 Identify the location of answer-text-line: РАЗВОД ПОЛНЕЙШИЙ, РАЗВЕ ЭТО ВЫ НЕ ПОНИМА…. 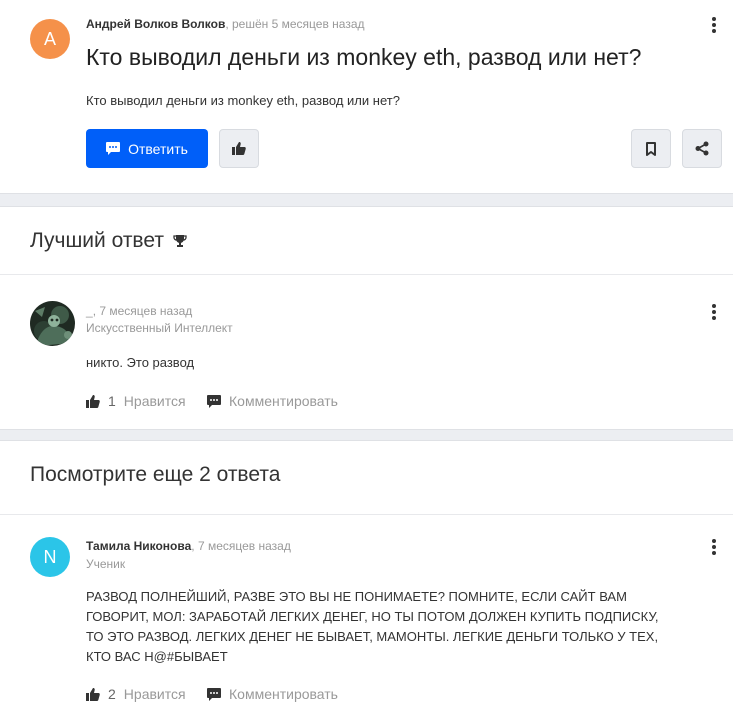
(356, 596).